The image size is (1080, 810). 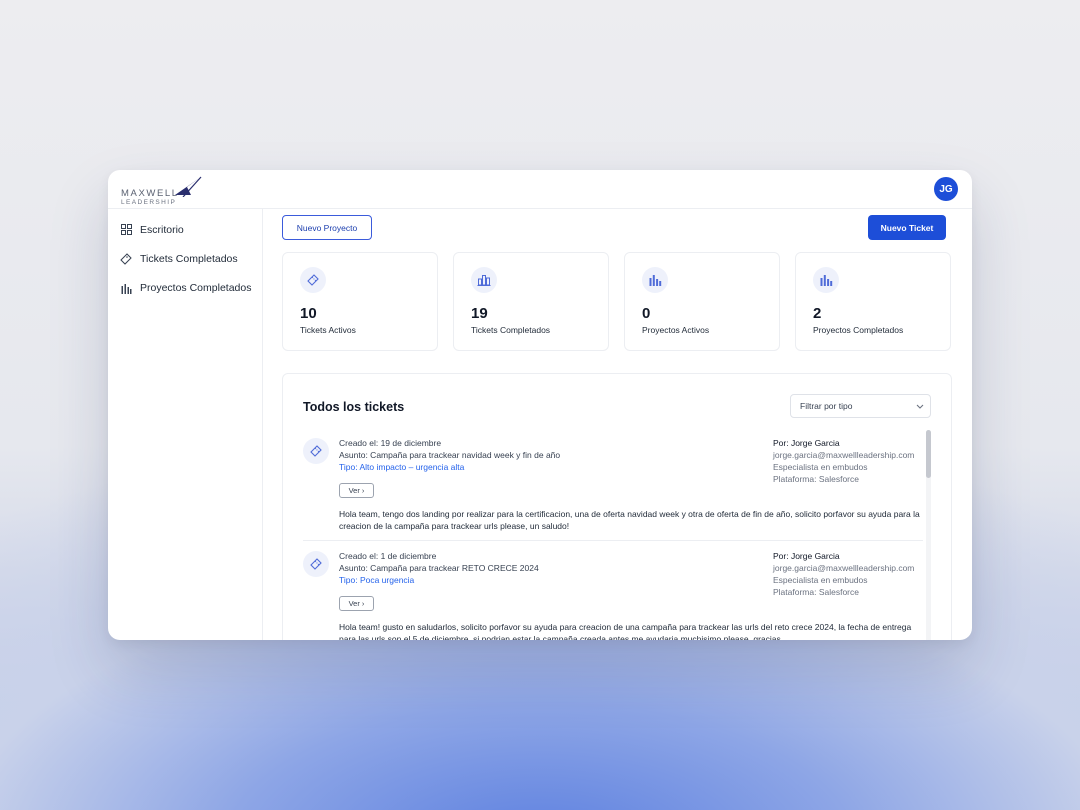 I want to click on ticket-created: Creado el: 1 de diciembre, so click(x=388, y=556).